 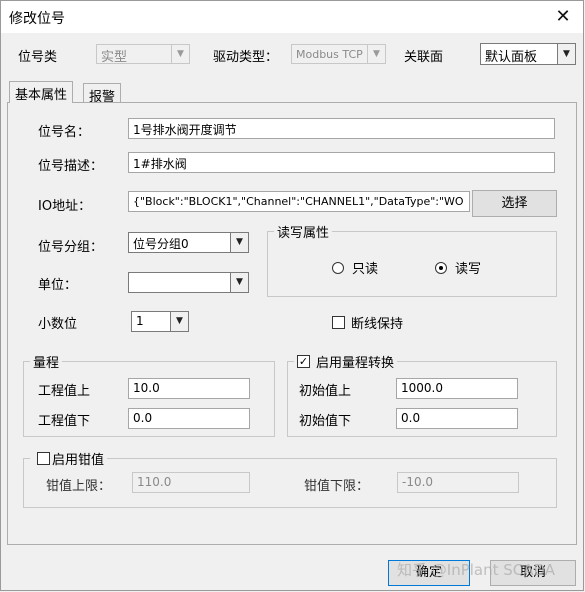 I want to click on io-address-label: IO地址：, so click(x=65, y=206).